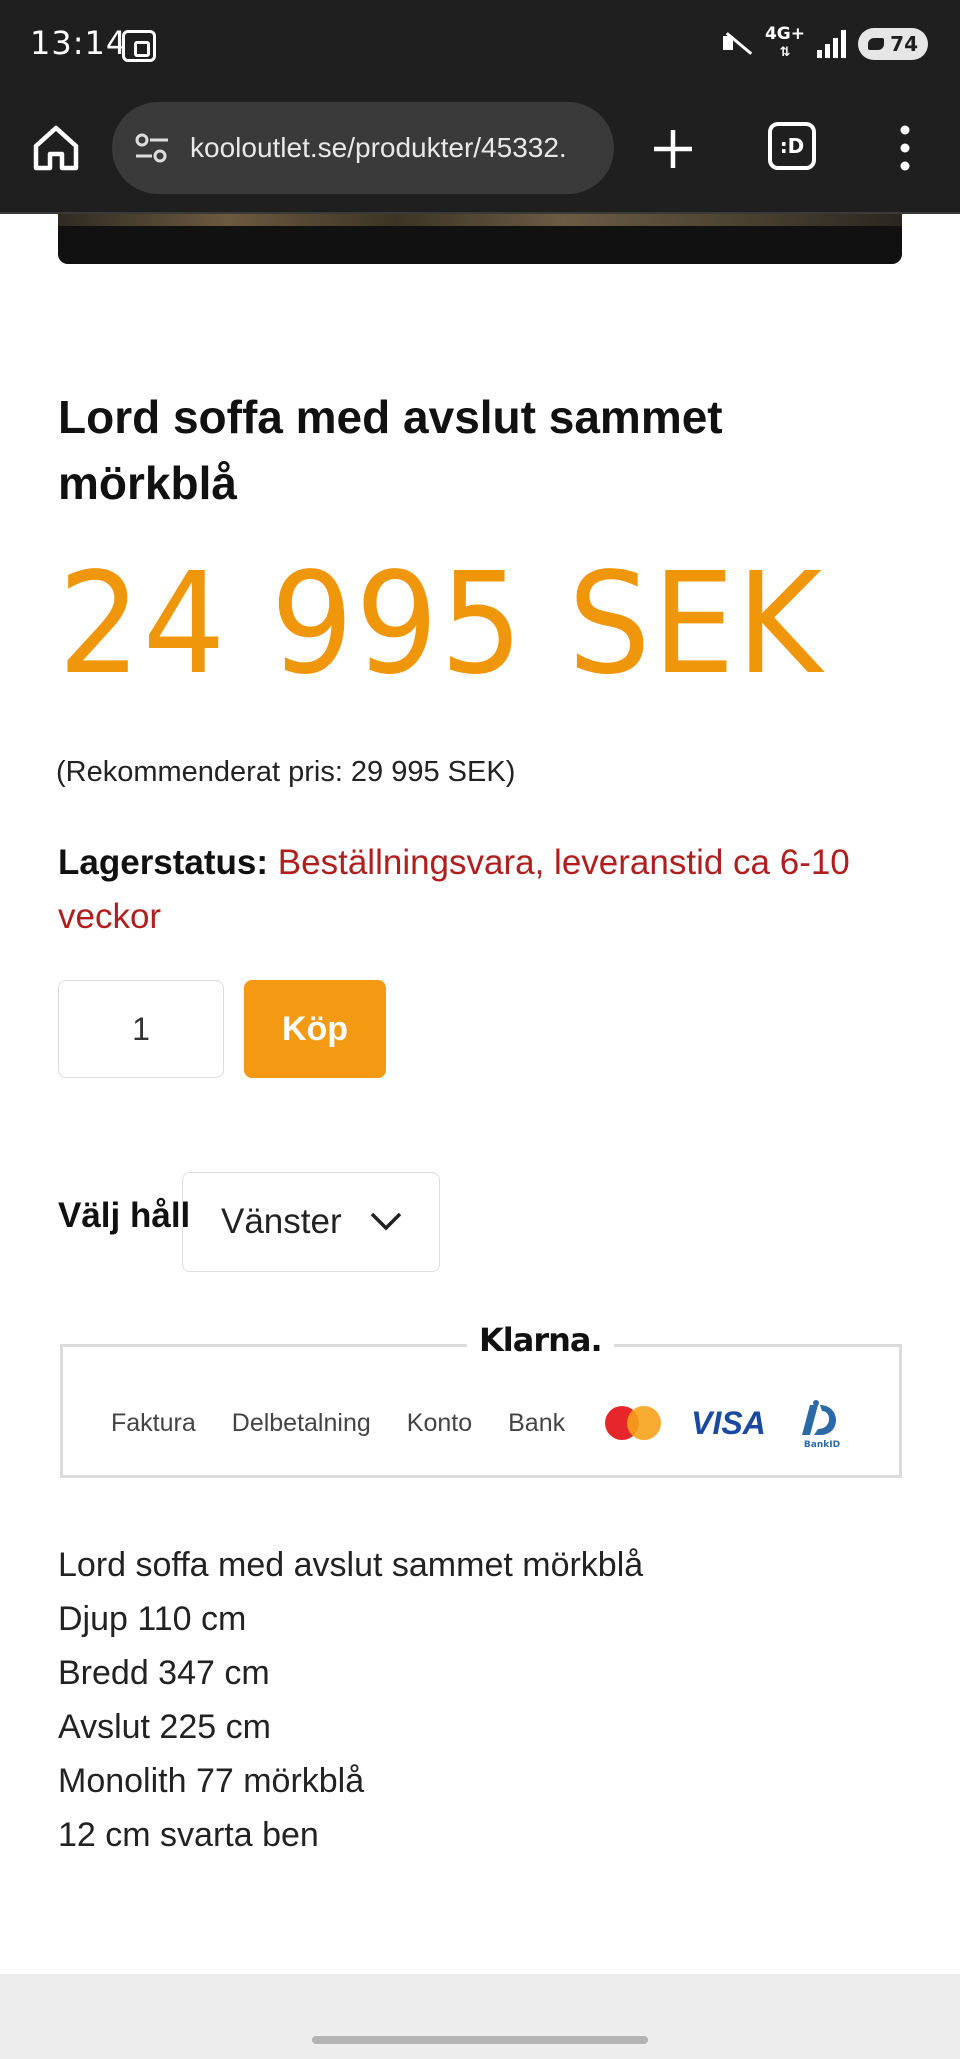 This screenshot has height=2059, width=960. I want to click on product-price: 24 995 SEK, so click(441, 624).